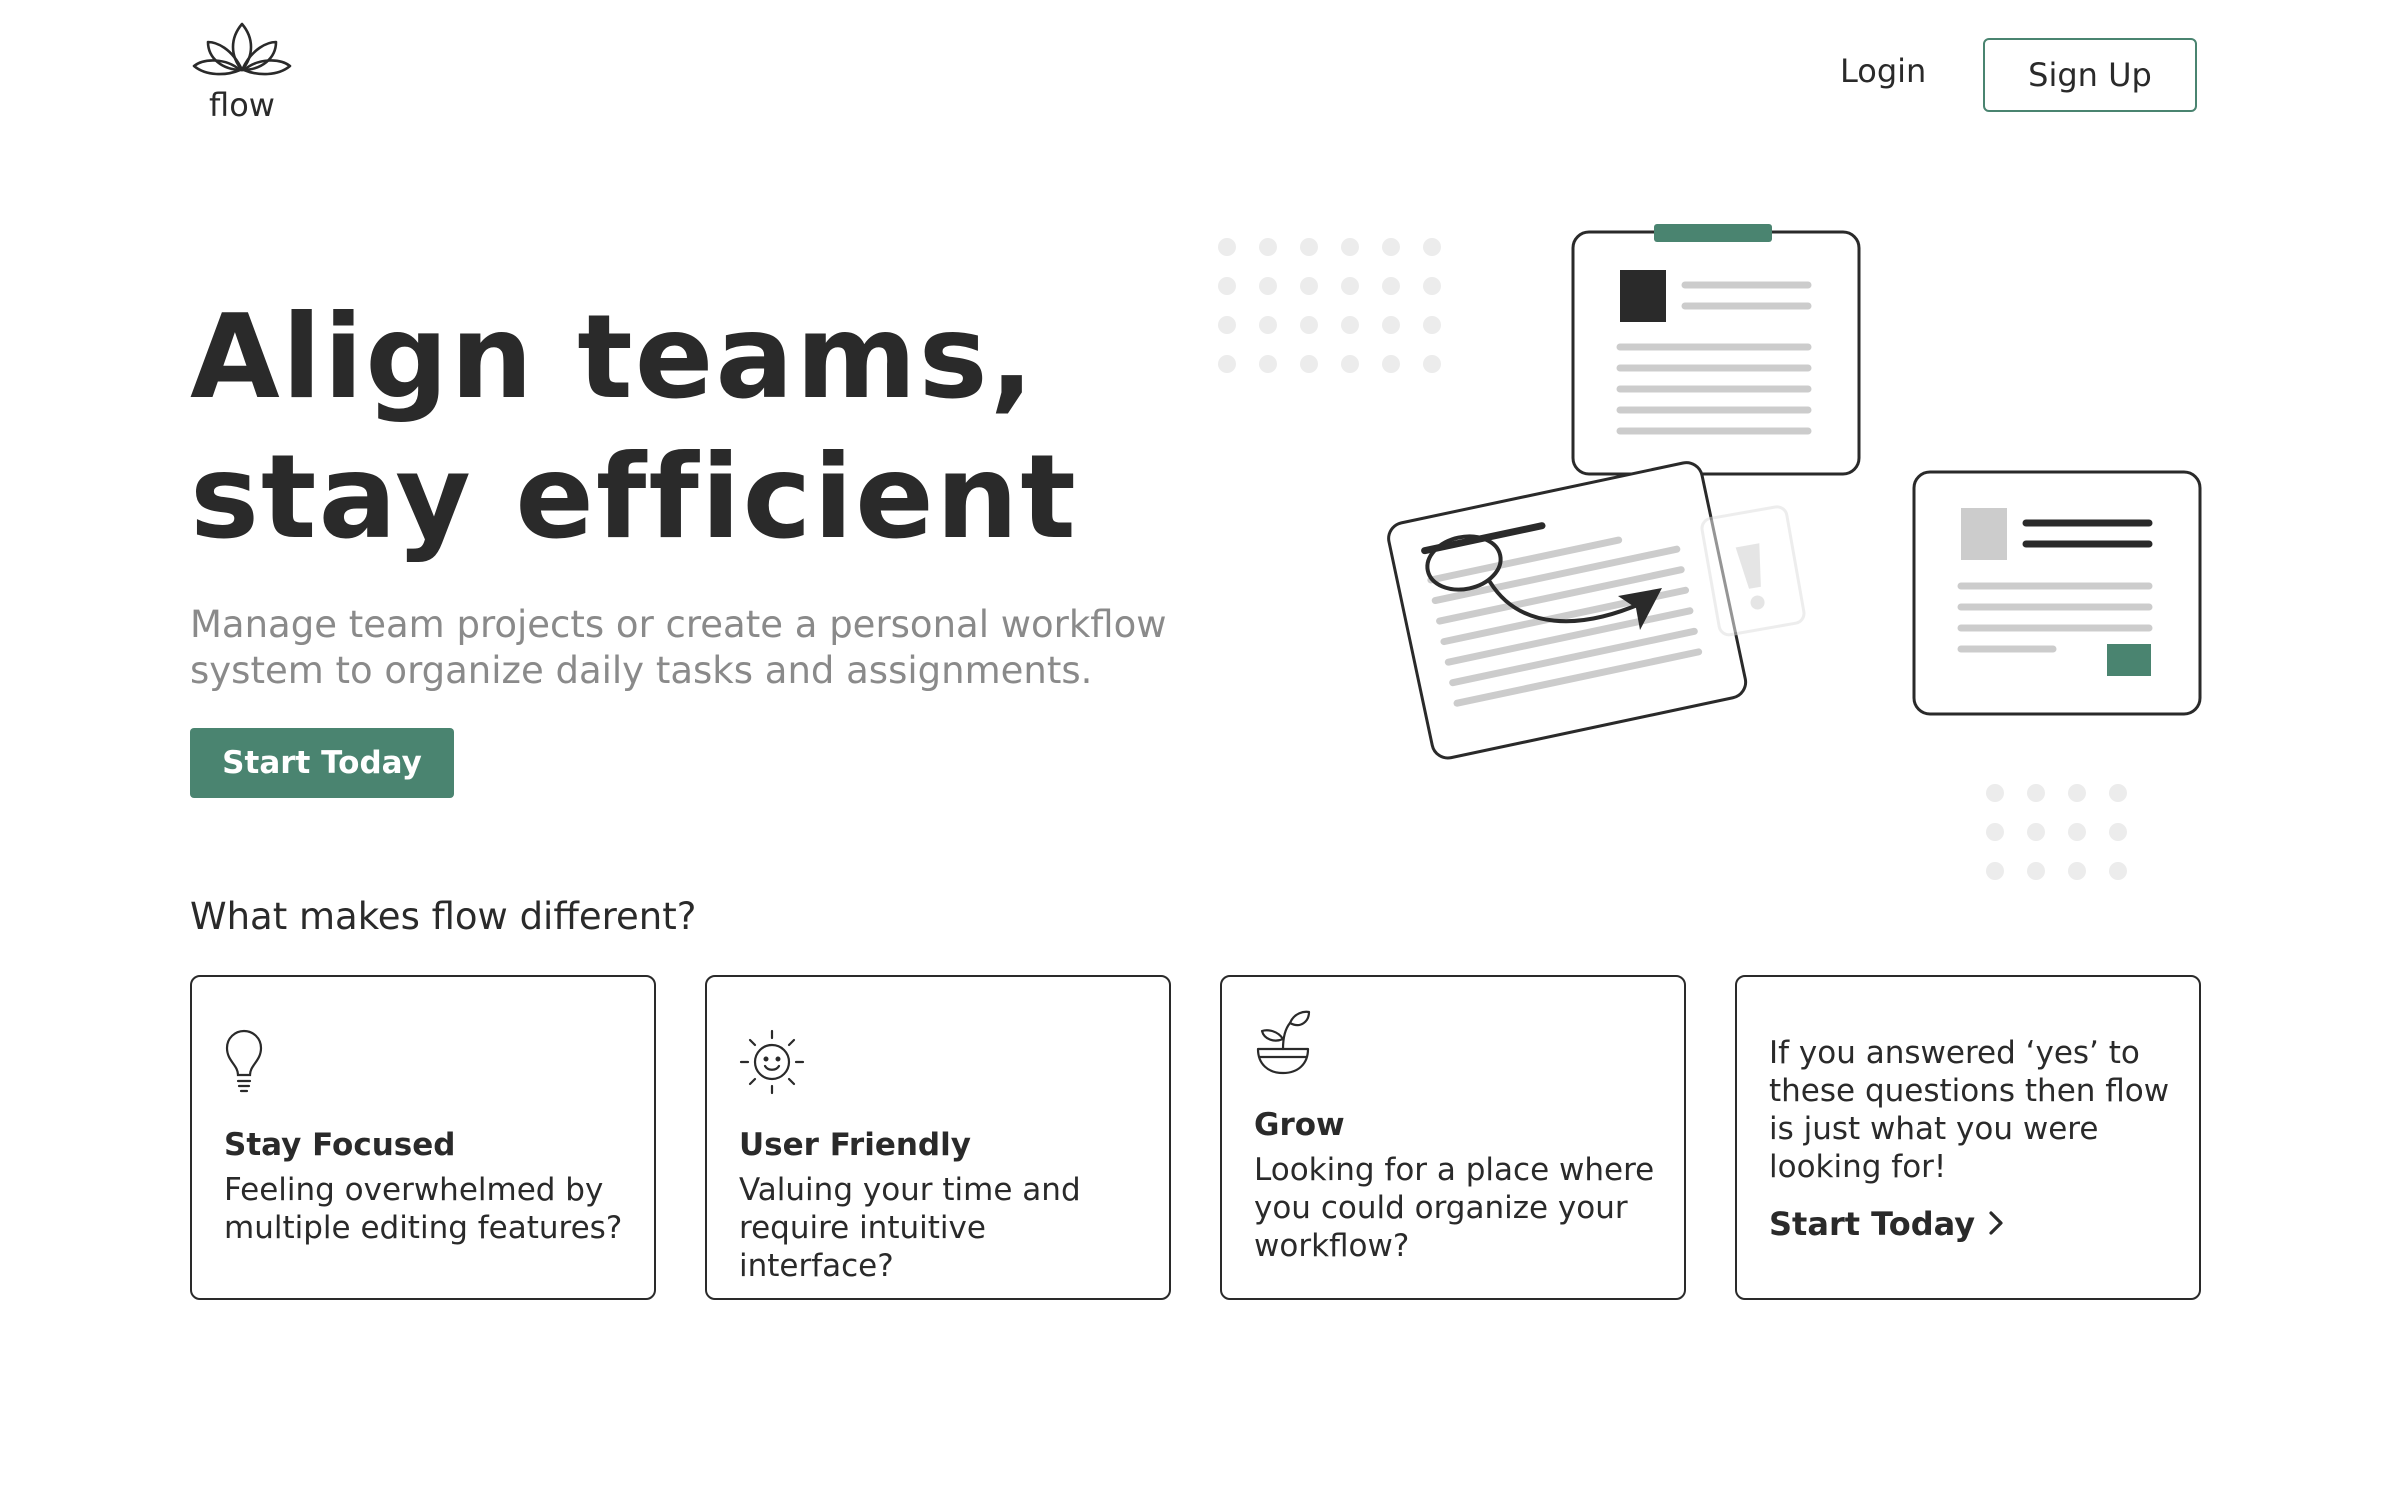 The width and height of the screenshot is (2386, 1506). What do you see at coordinates (613, 357) in the screenshot?
I see `hero-title-line-1: Align teams,` at bounding box center [613, 357].